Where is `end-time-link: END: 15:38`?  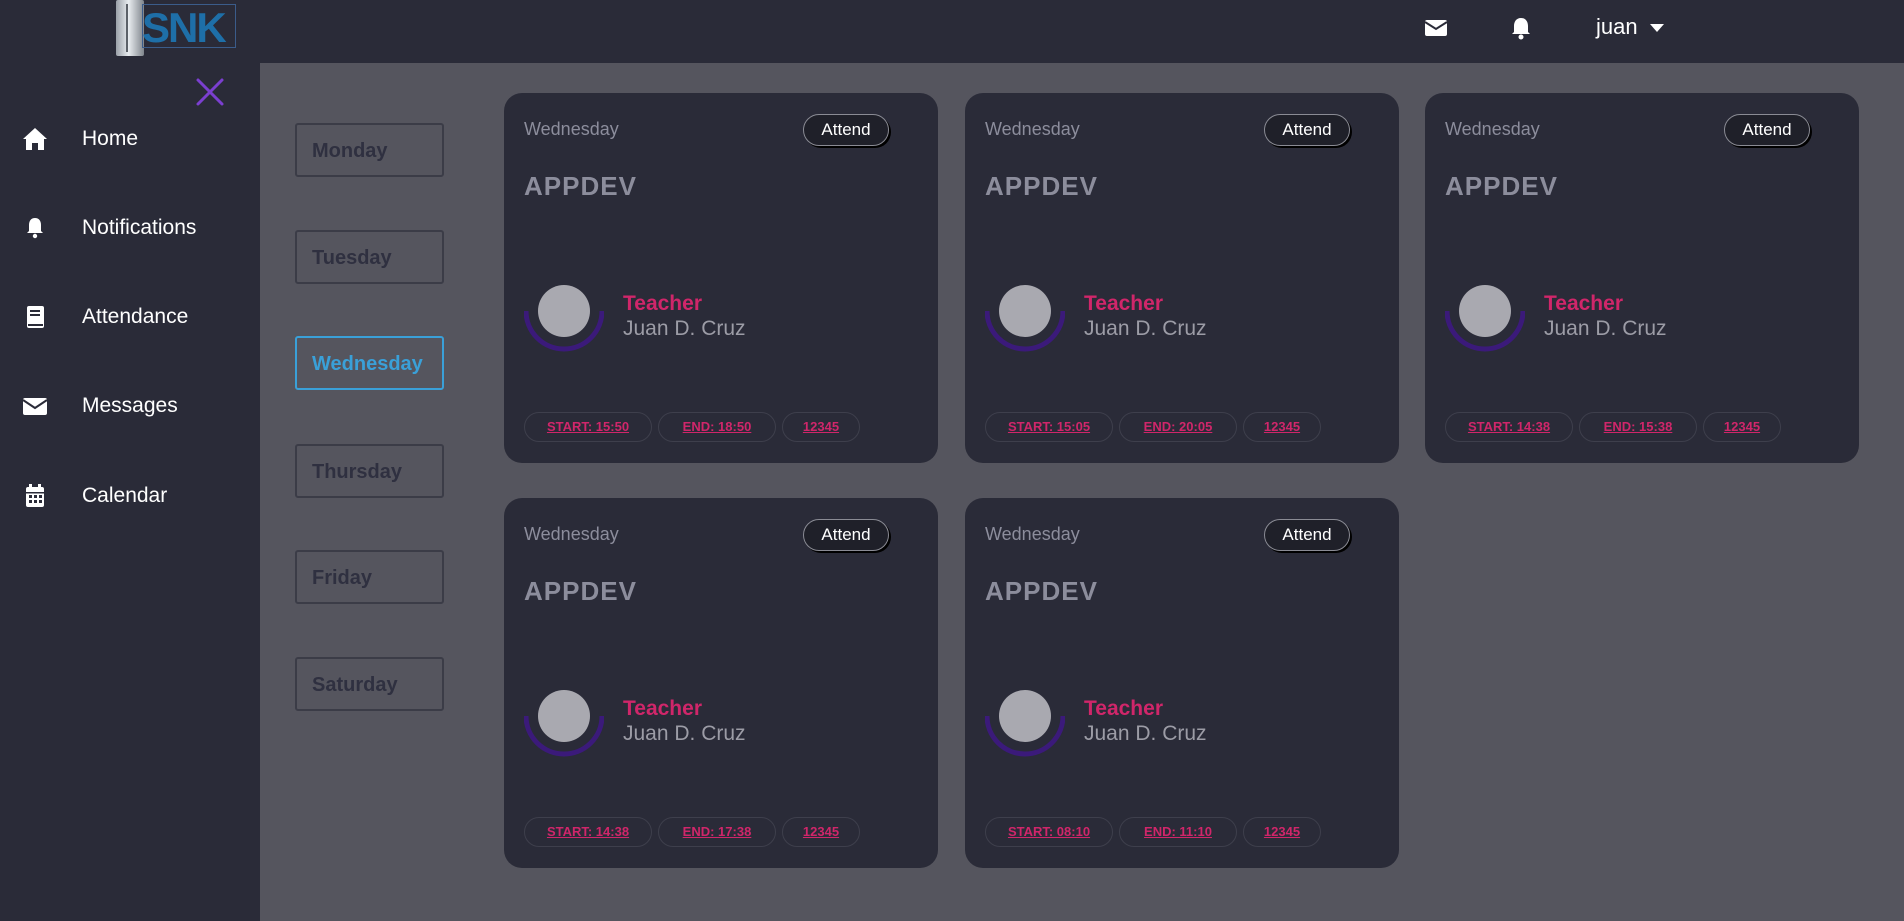
end-time-link: END: 15:38 is located at coordinates (1638, 427).